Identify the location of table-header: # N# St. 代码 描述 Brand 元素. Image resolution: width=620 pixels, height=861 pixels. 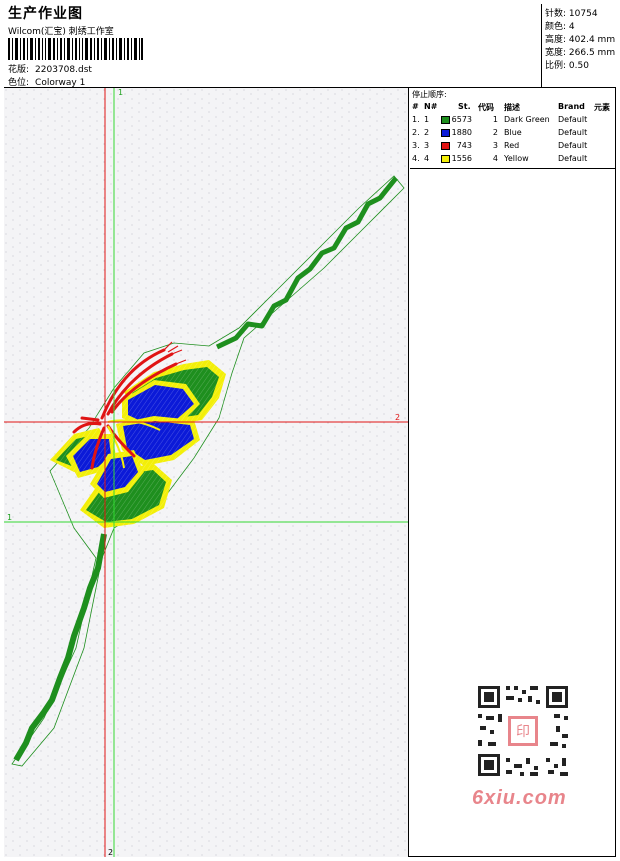
(513, 107).